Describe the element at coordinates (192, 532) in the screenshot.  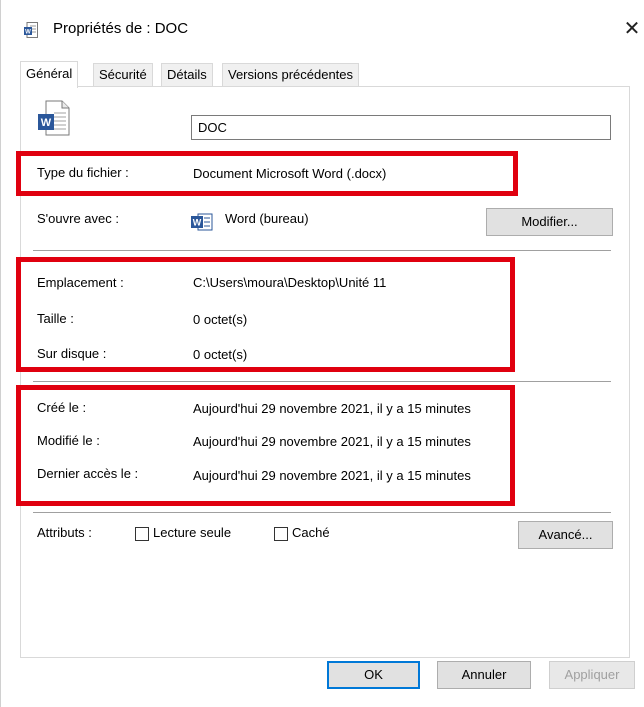
I see `readonly-label: Lecture seule` at that location.